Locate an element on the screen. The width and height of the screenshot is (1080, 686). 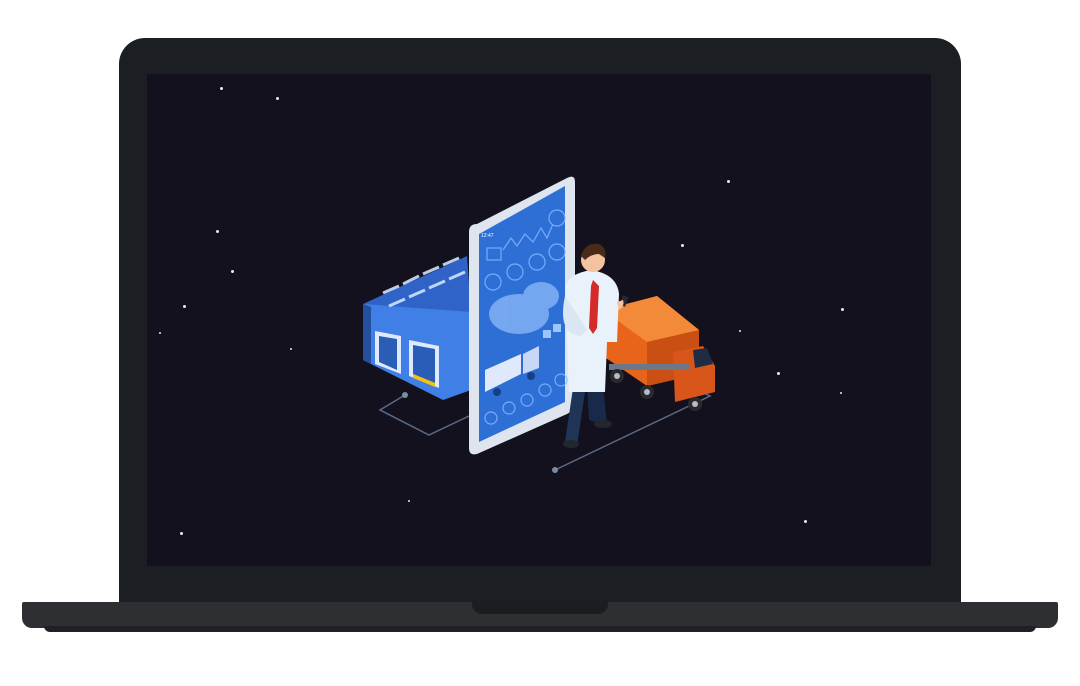
phone-status-time: 12:47 is located at coordinates (487, 236).